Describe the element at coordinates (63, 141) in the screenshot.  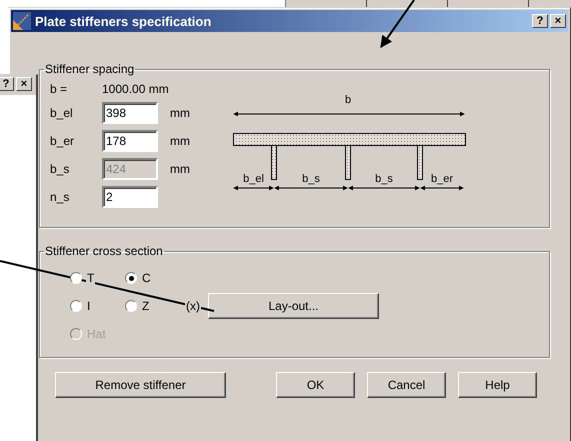
I see `field-label: b_er` at that location.